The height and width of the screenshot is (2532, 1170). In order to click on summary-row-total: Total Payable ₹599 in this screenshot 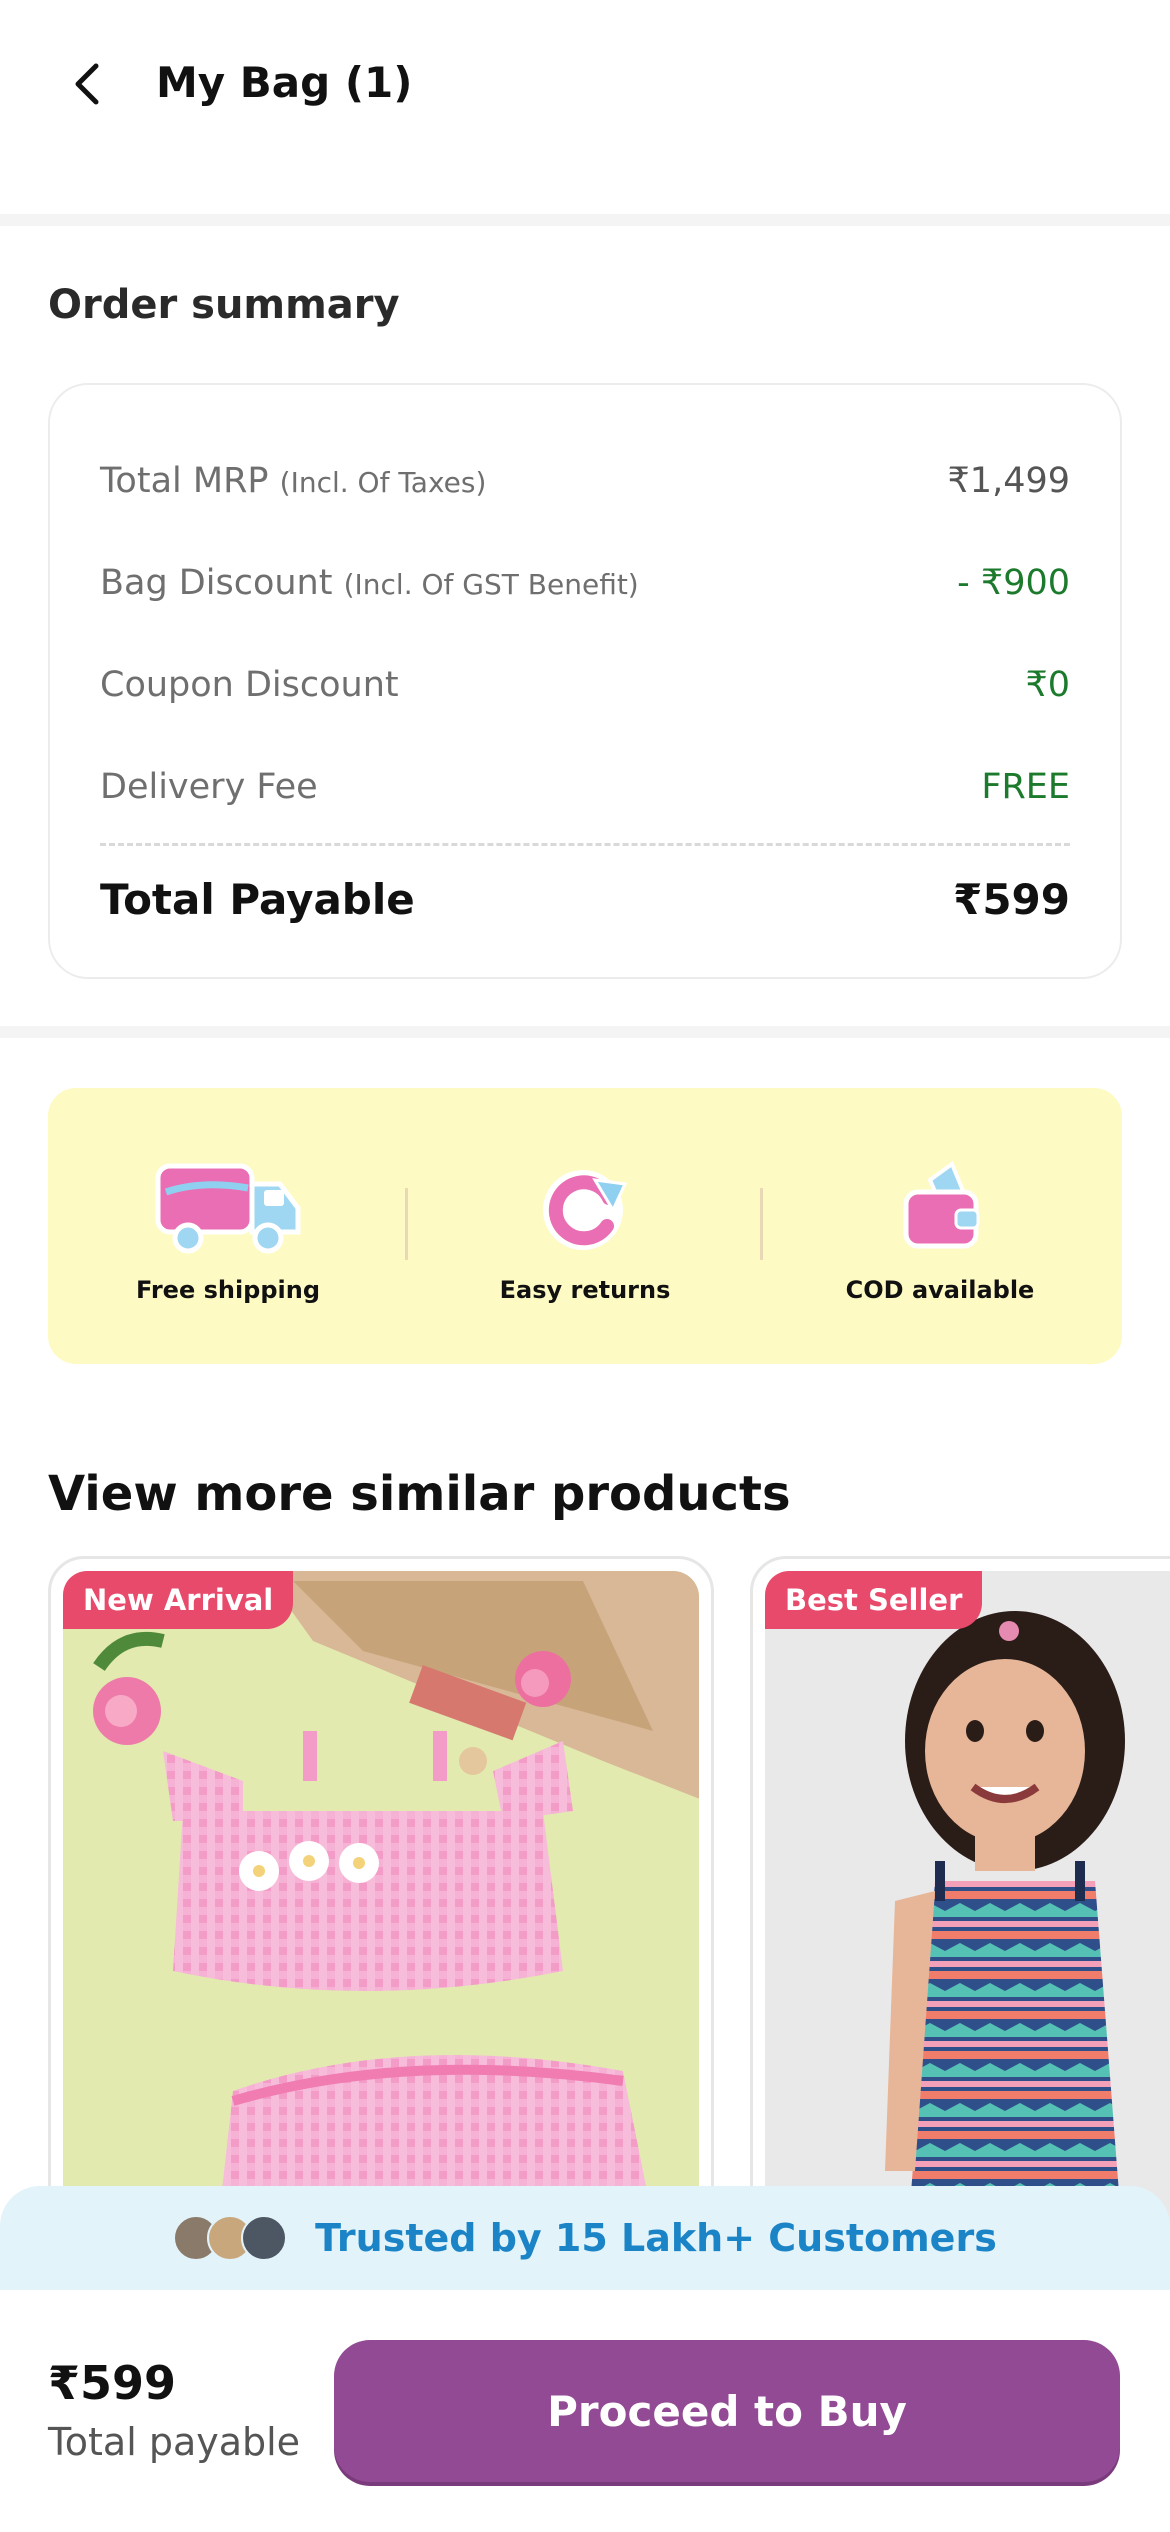, I will do `click(585, 899)`.